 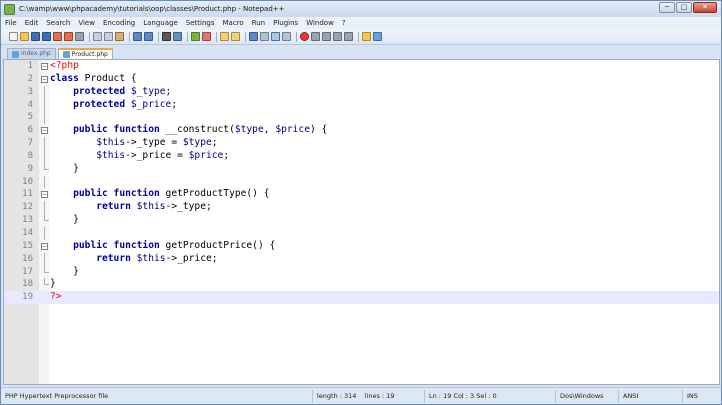 What do you see at coordinates (587, 396) in the screenshot?
I see `status-eol: Dos\Windows` at bounding box center [587, 396].